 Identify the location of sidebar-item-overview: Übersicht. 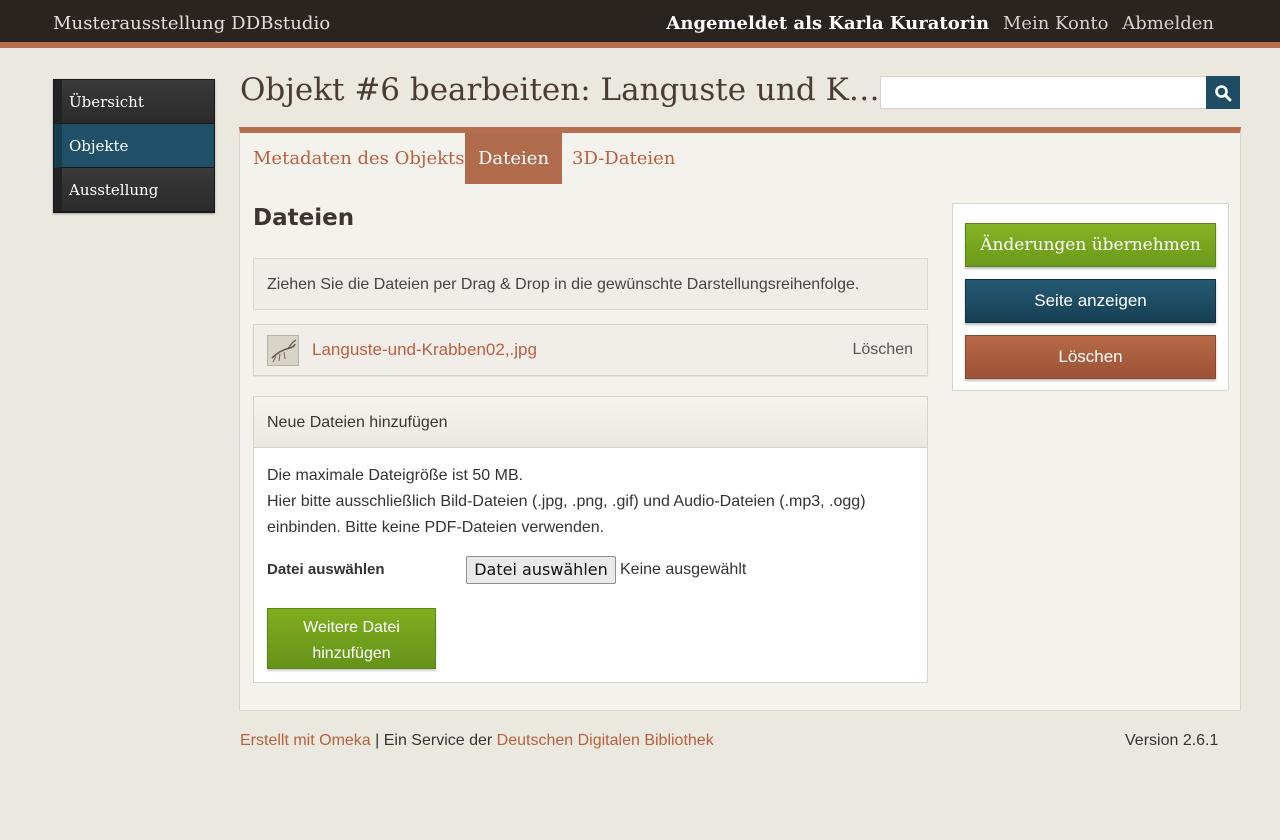
(134, 102).